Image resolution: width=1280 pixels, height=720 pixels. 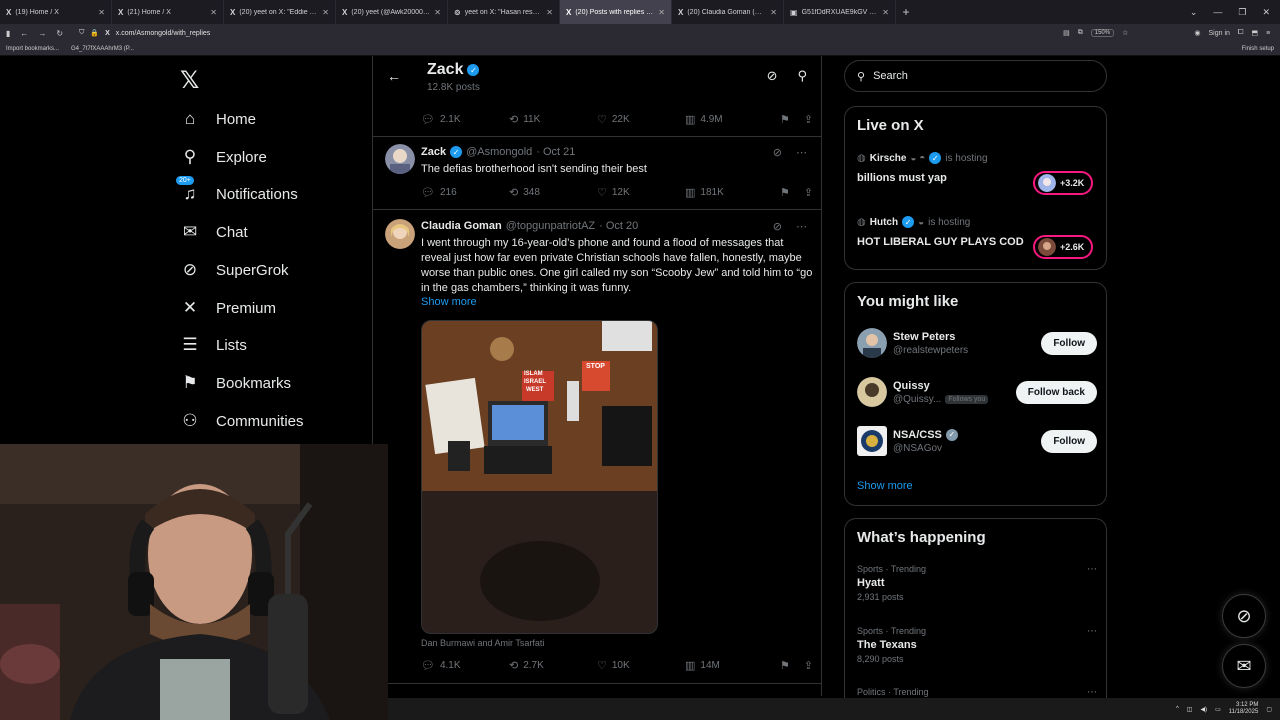 I want to click on suggestion-item: NSA/CSS ✓ @NSAGov Follow, so click(x=977, y=441).